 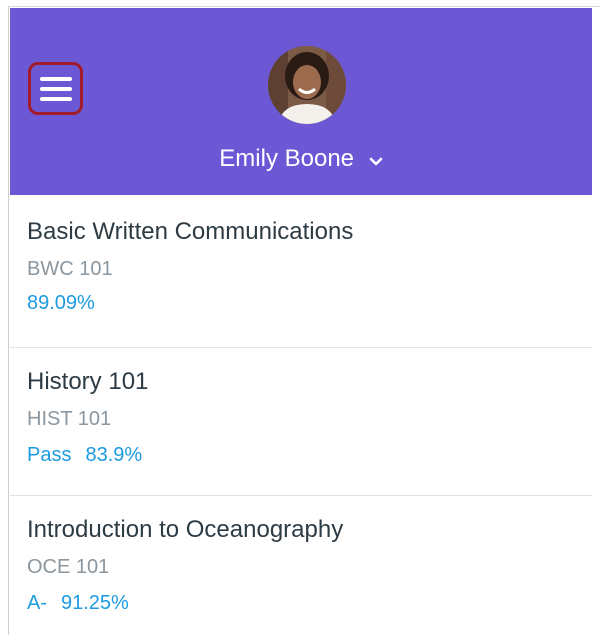 I want to click on hamburger-icon, so click(x=55, y=88).